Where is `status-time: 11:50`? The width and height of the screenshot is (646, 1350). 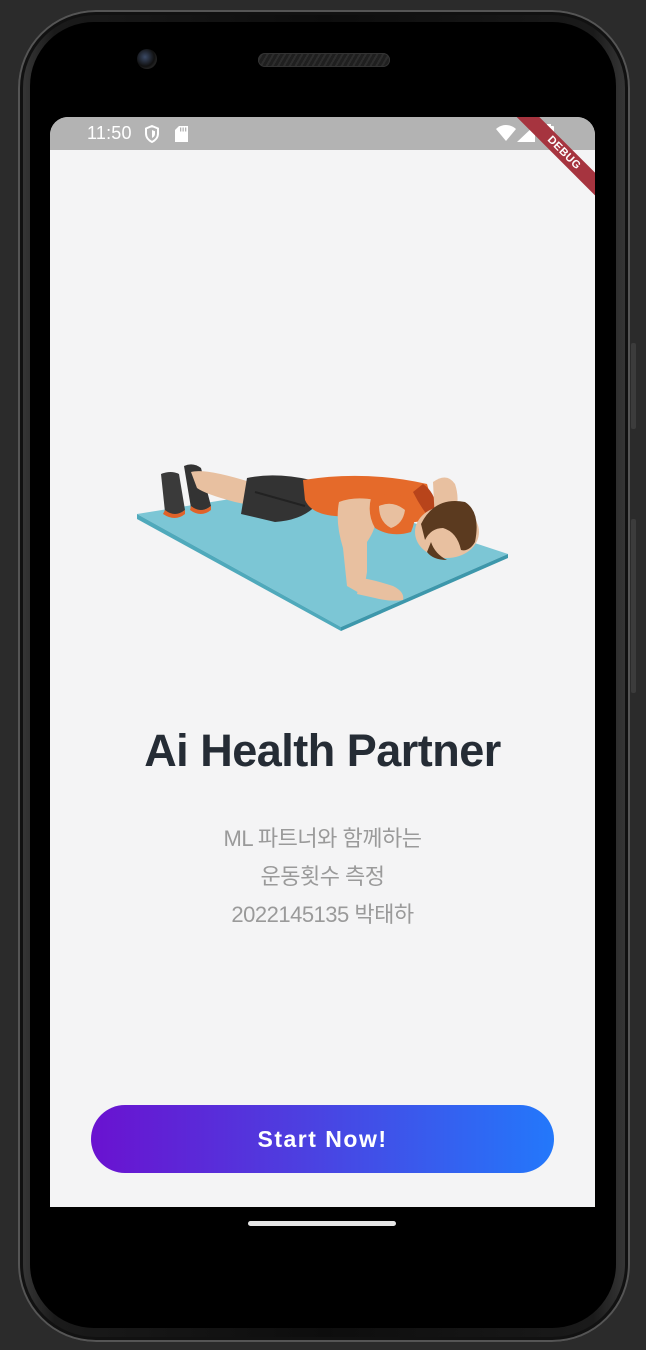 status-time: 11:50 is located at coordinates (109, 133).